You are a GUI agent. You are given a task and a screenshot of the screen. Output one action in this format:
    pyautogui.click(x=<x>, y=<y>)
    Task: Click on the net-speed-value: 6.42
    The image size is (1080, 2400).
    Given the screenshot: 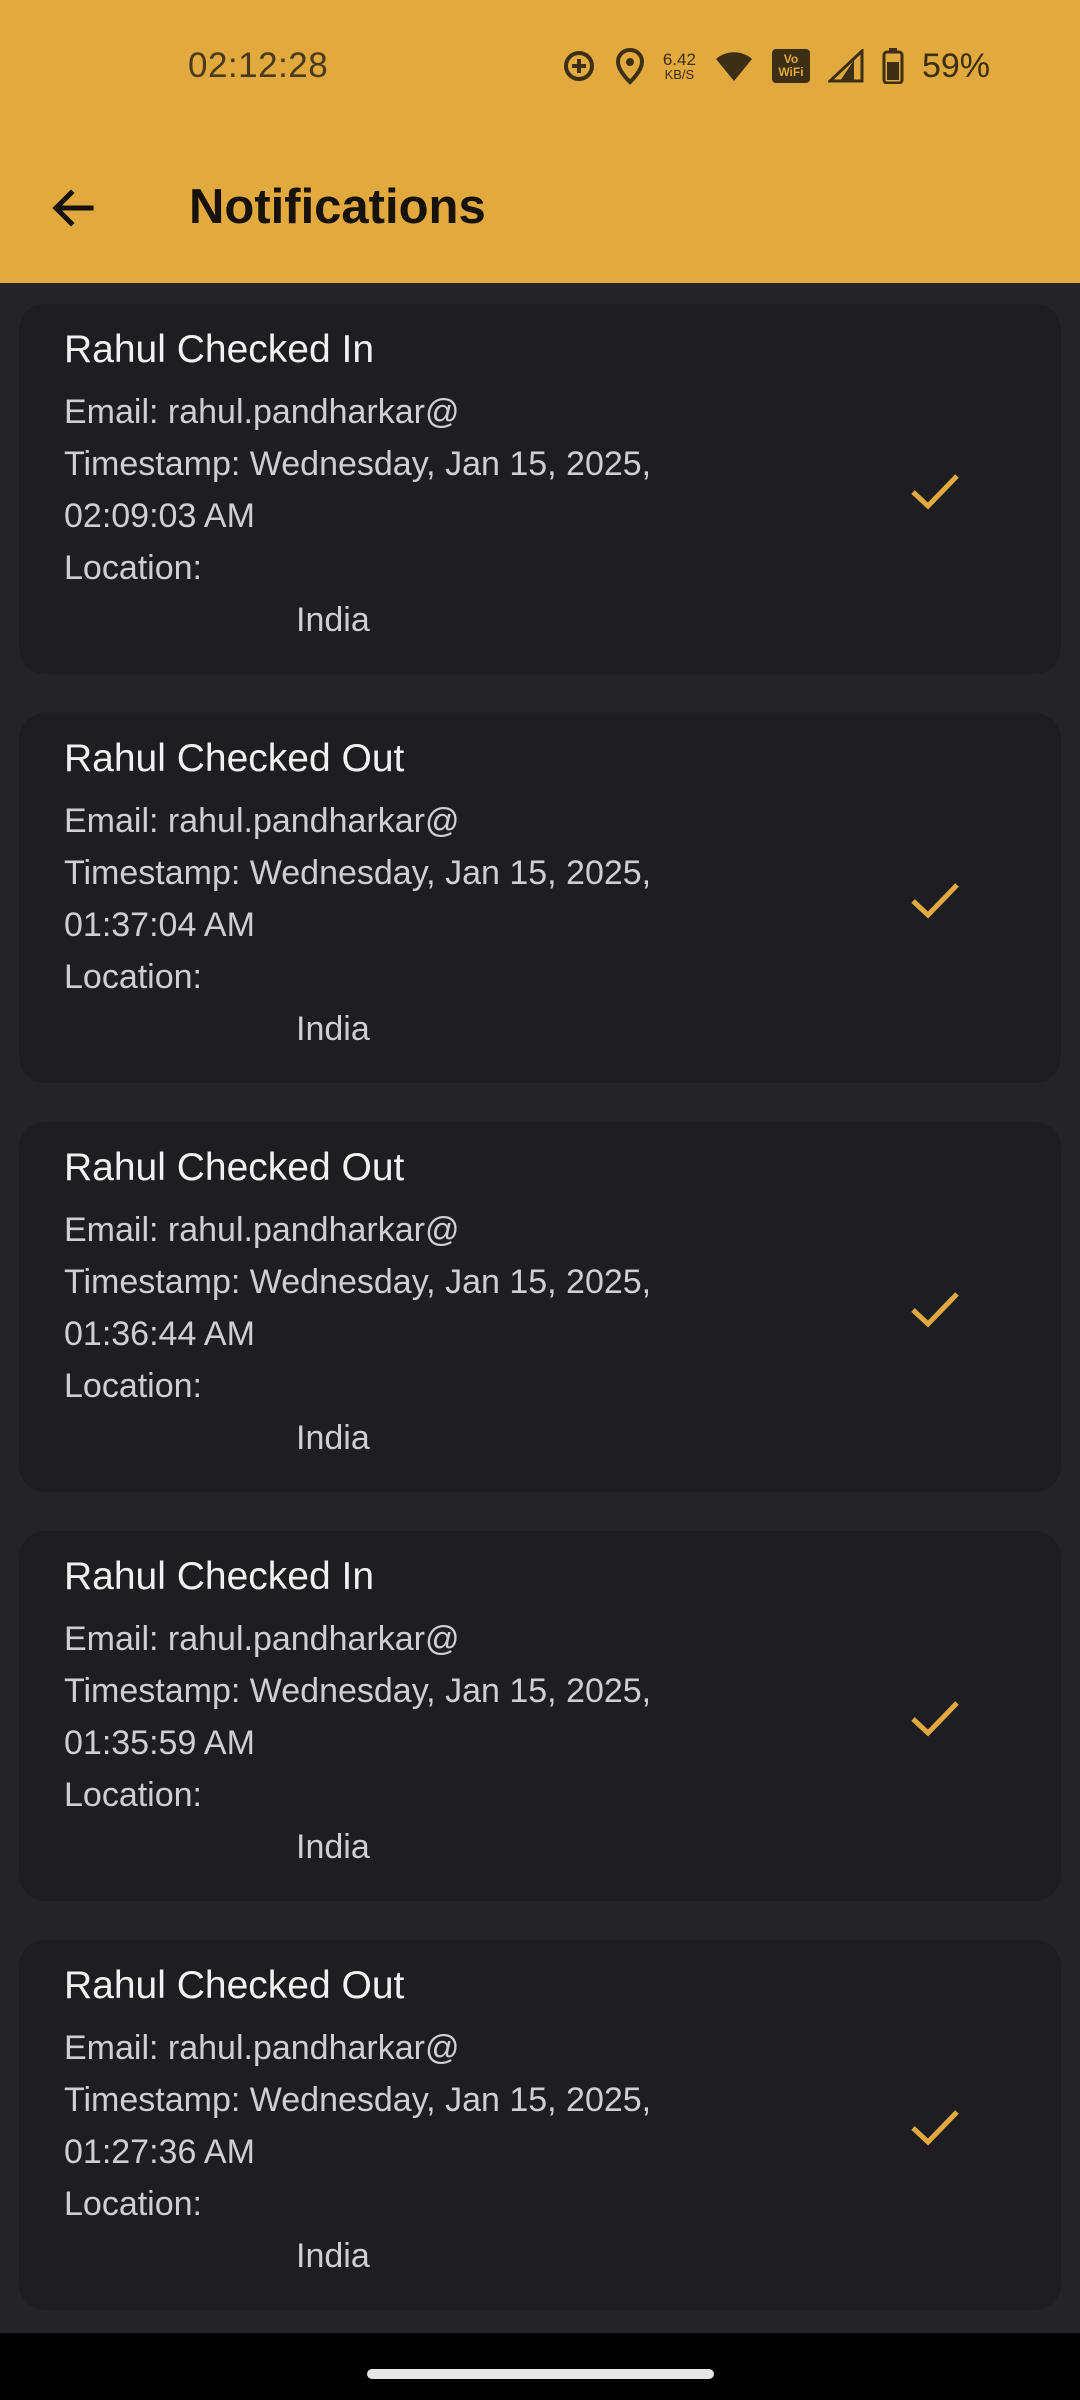 What is the action you would take?
    pyautogui.click(x=679, y=59)
    